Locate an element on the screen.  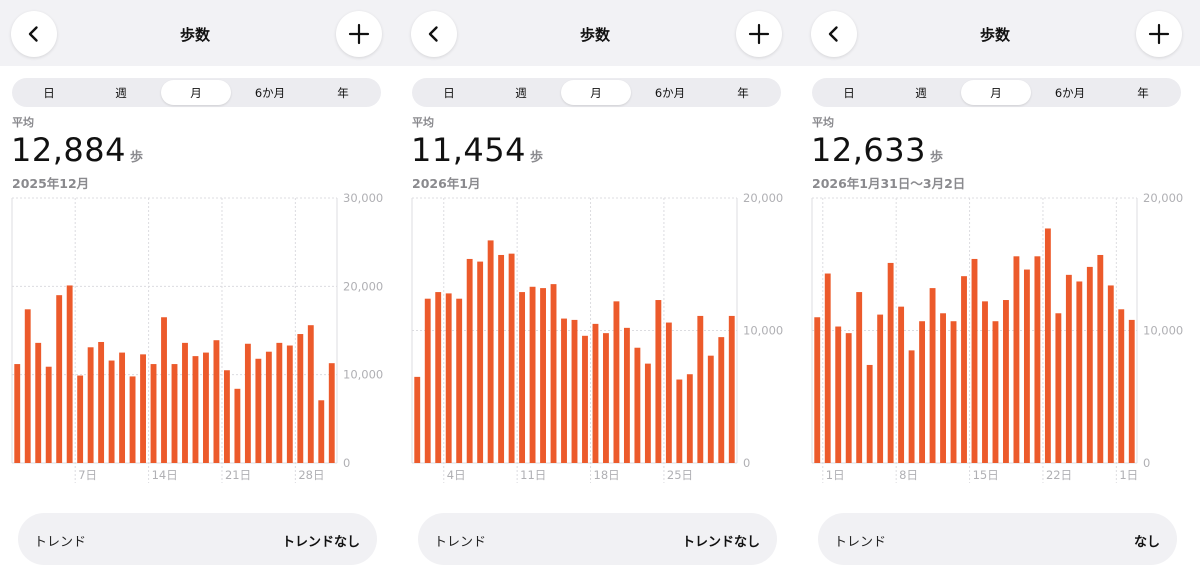
x-tick-label: 28日 is located at coordinates (311, 475).